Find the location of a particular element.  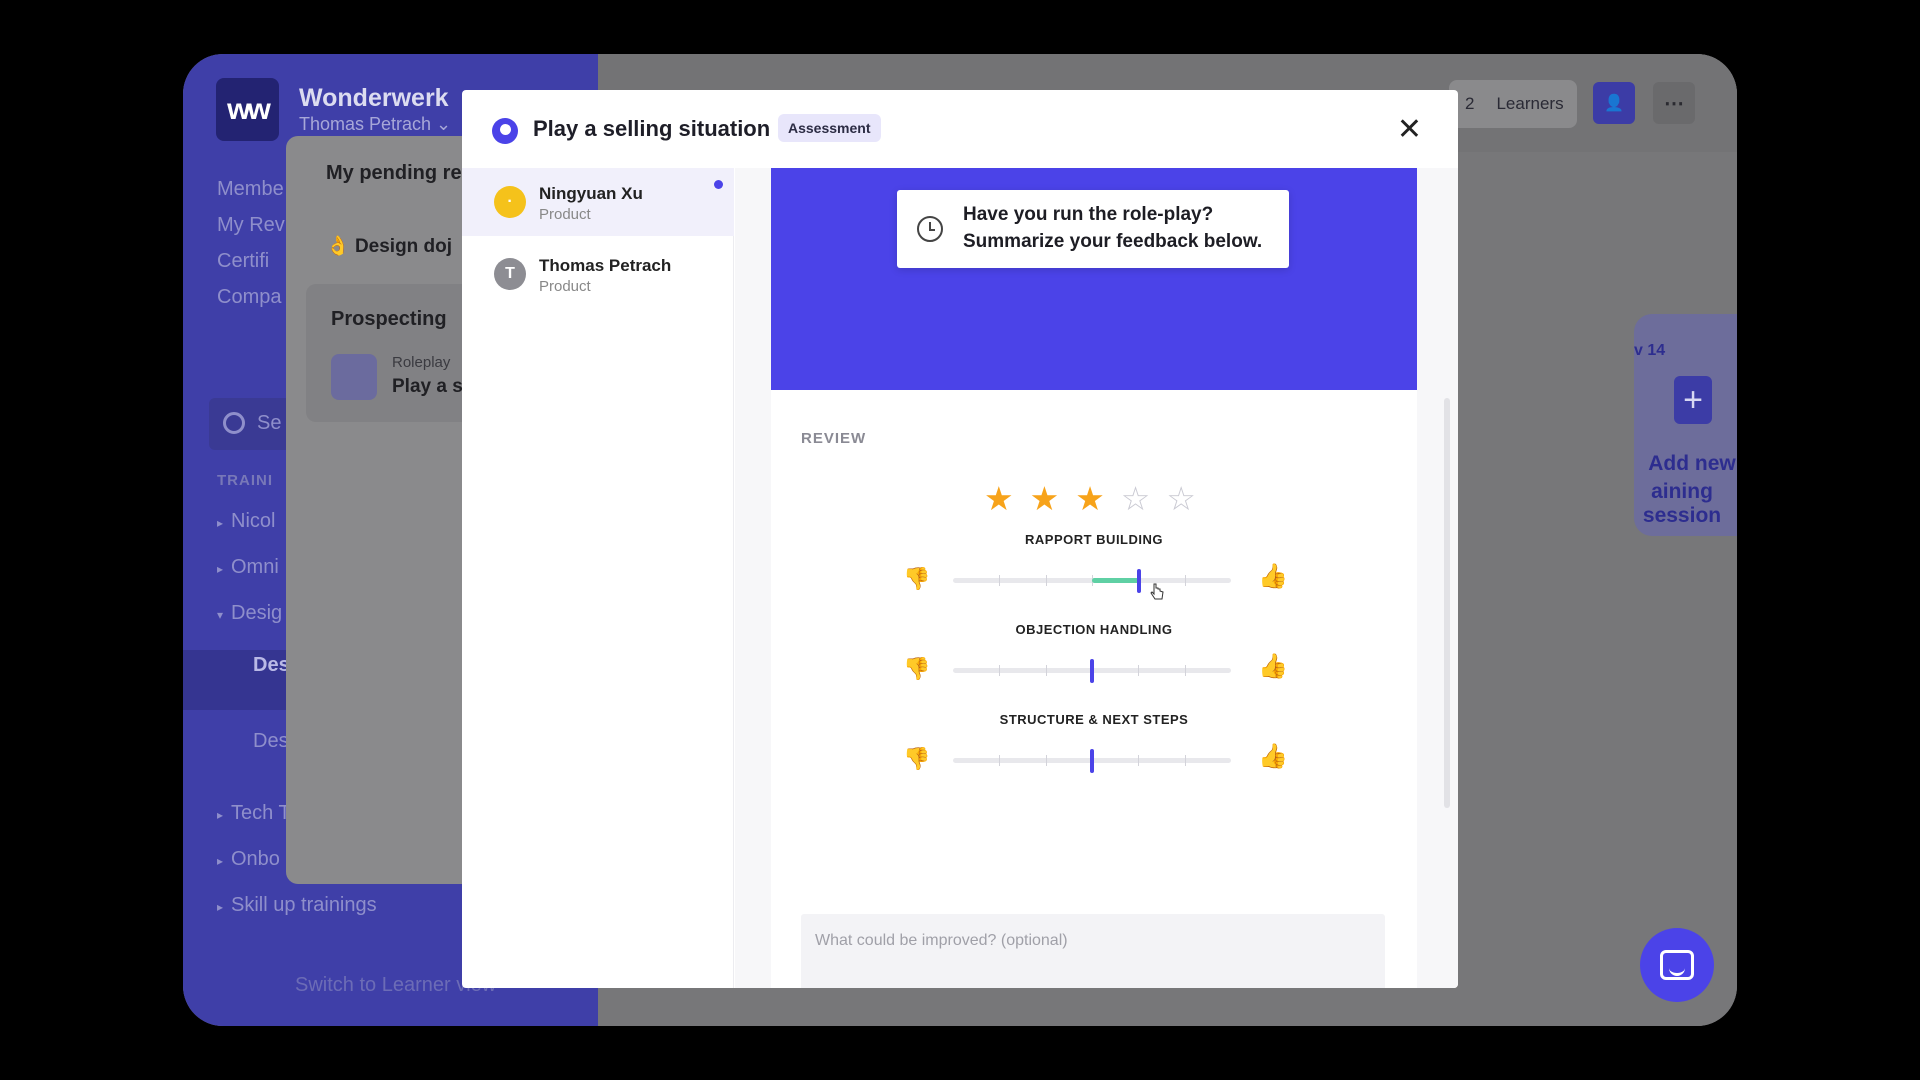

criterion-label: OBJECTION HANDLING is located at coordinates (1094, 629).